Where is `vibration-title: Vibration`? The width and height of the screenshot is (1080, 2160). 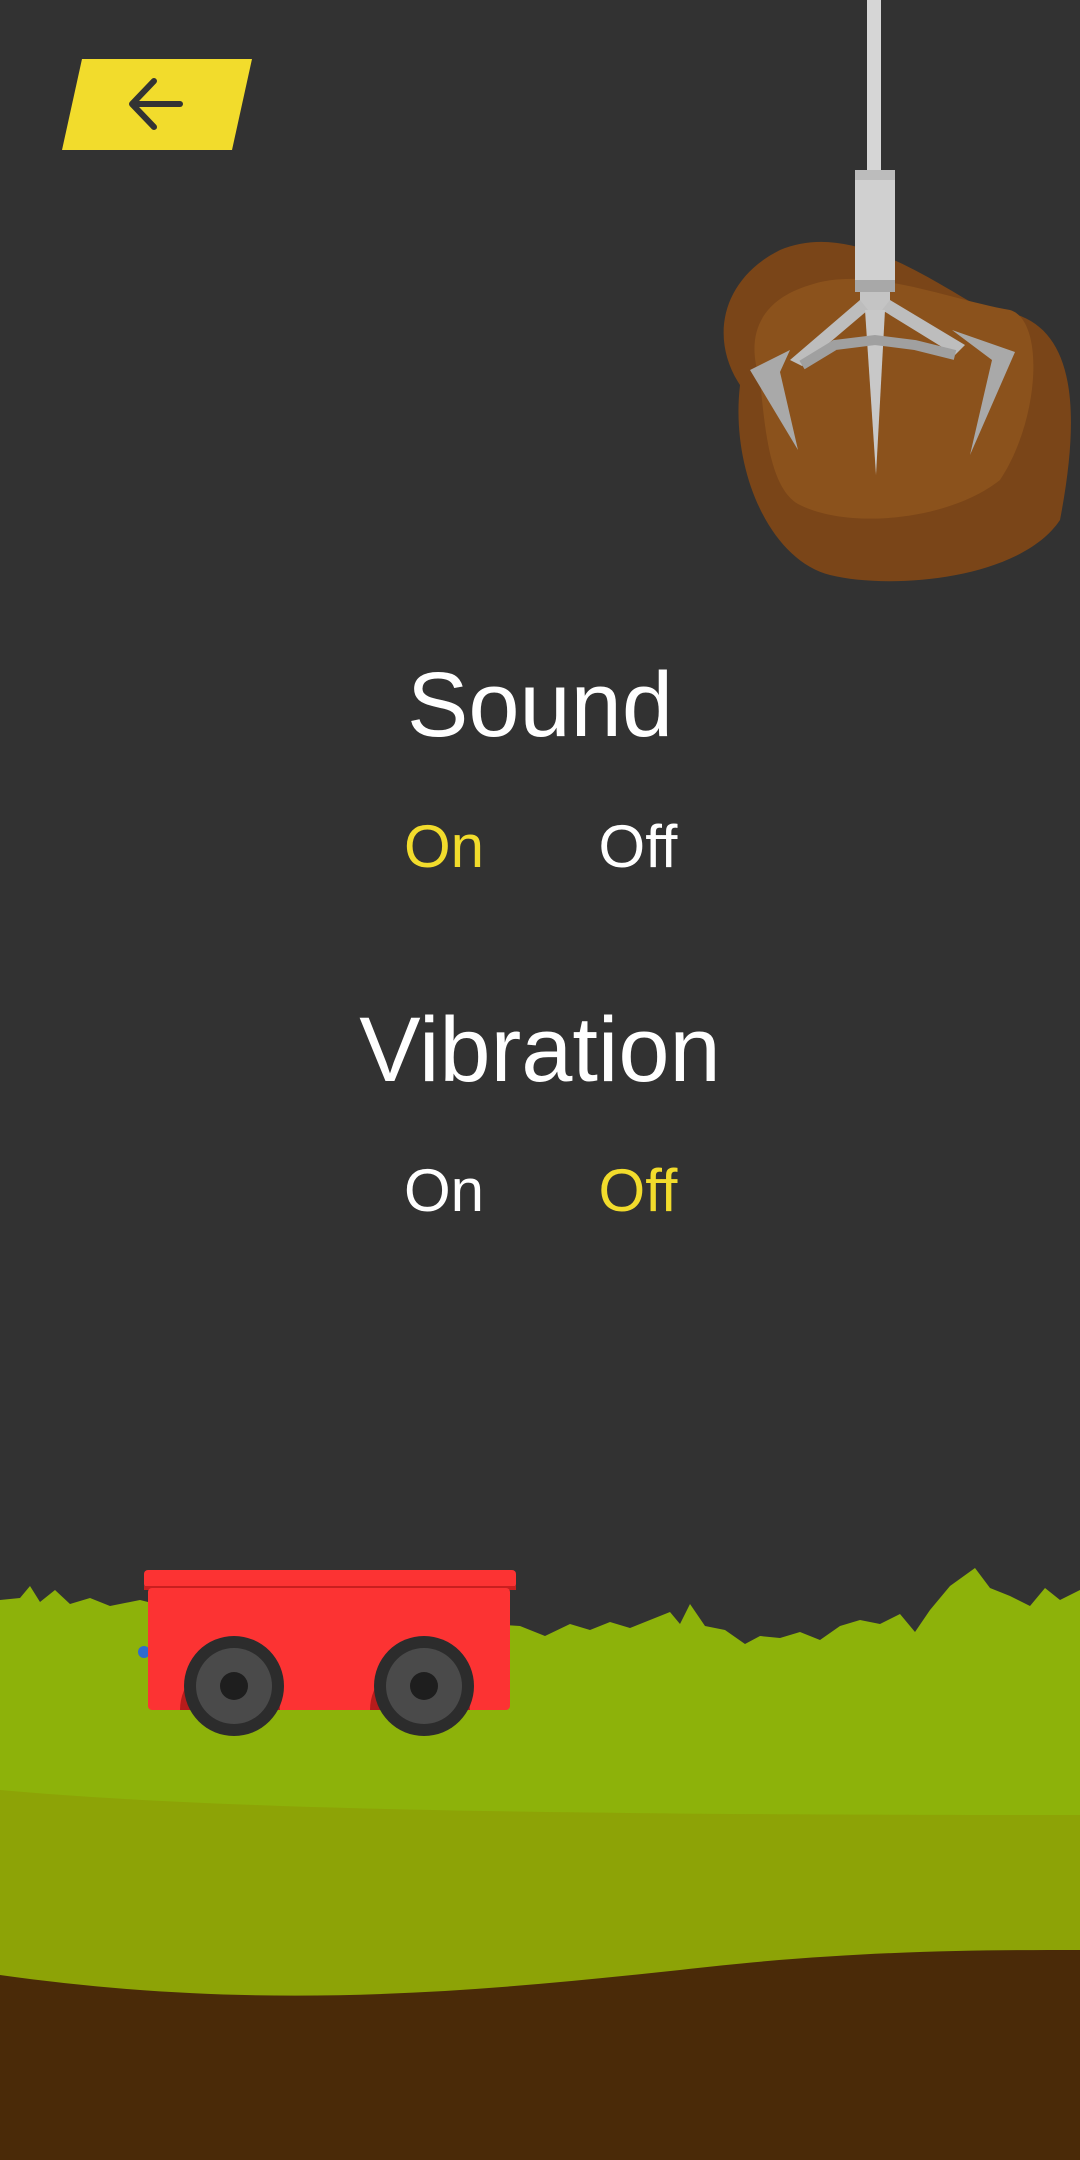 vibration-title: Vibration is located at coordinates (540, 1050).